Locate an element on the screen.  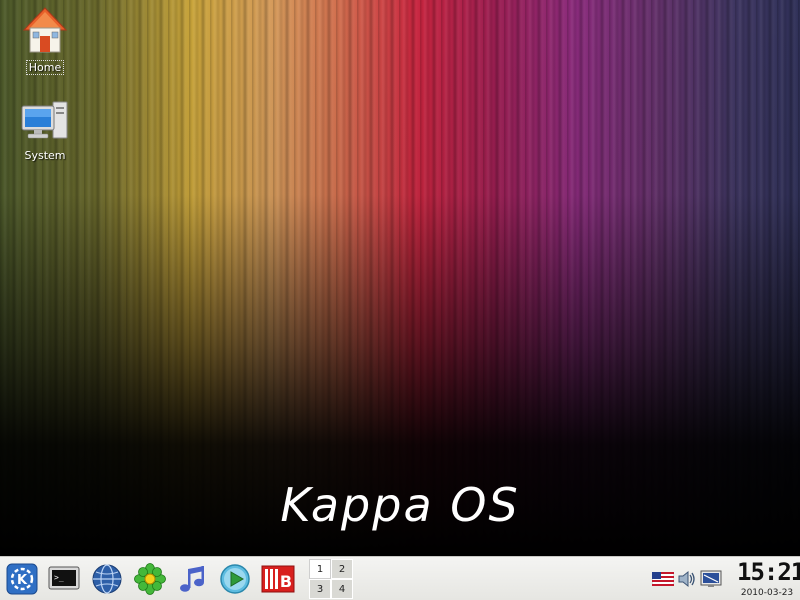
pager-desktop-4: 4 is located at coordinates (342, 589).